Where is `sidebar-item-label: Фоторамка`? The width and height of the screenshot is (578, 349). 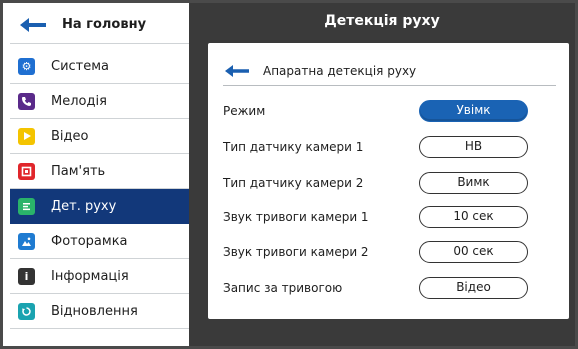 sidebar-item-label: Фоторамка is located at coordinates (89, 241).